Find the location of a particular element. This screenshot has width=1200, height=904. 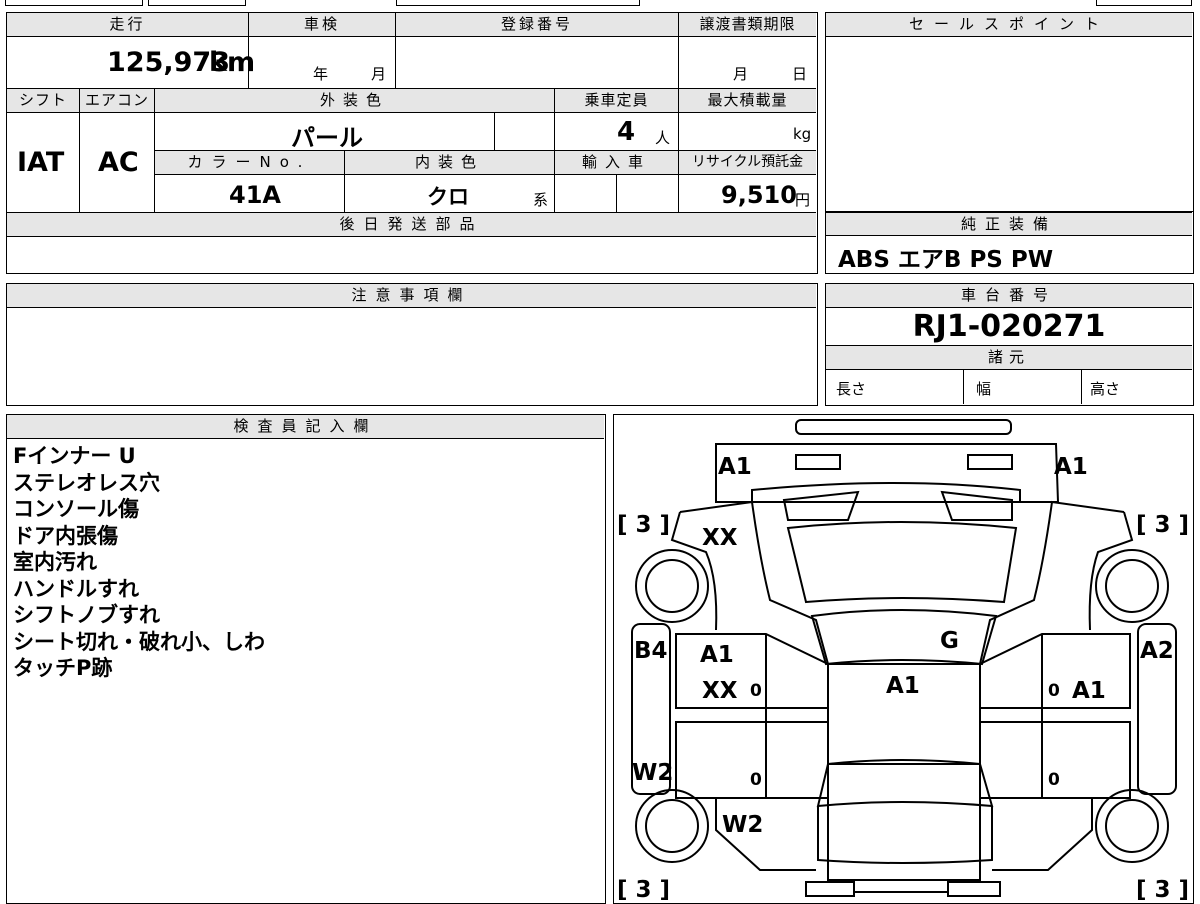

mark-bracket-rear-right: [ 3 ] is located at coordinates (1162, 890).